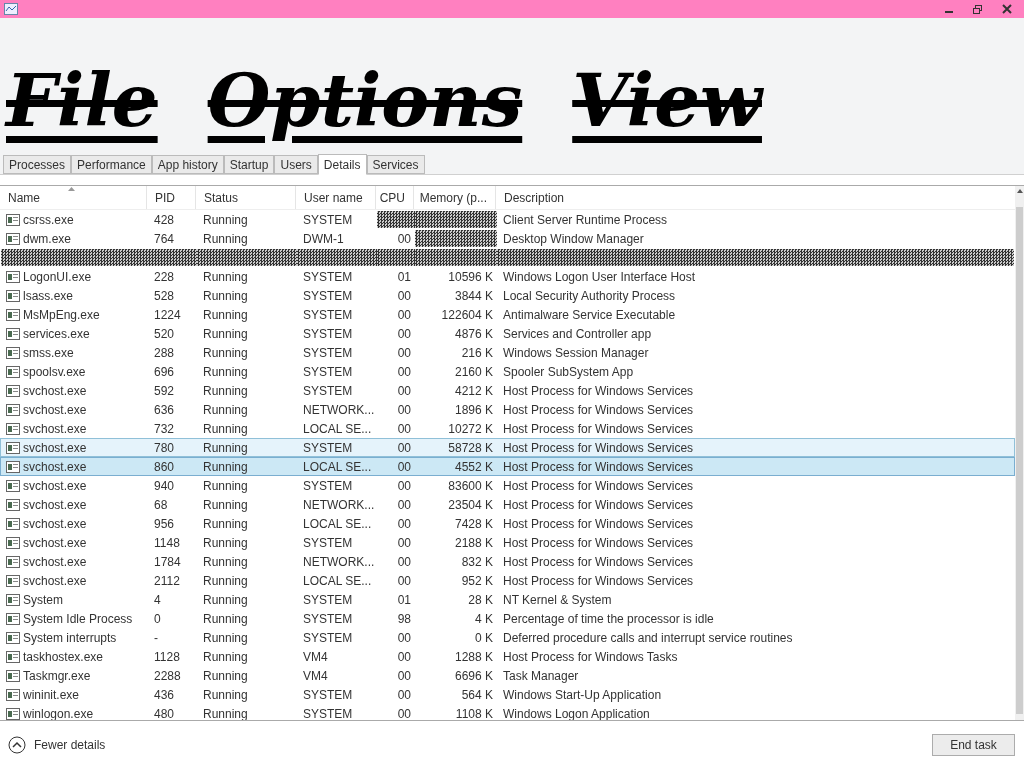  Describe the element at coordinates (51, 695) in the screenshot. I see `process-name: wininit.exe` at that location.